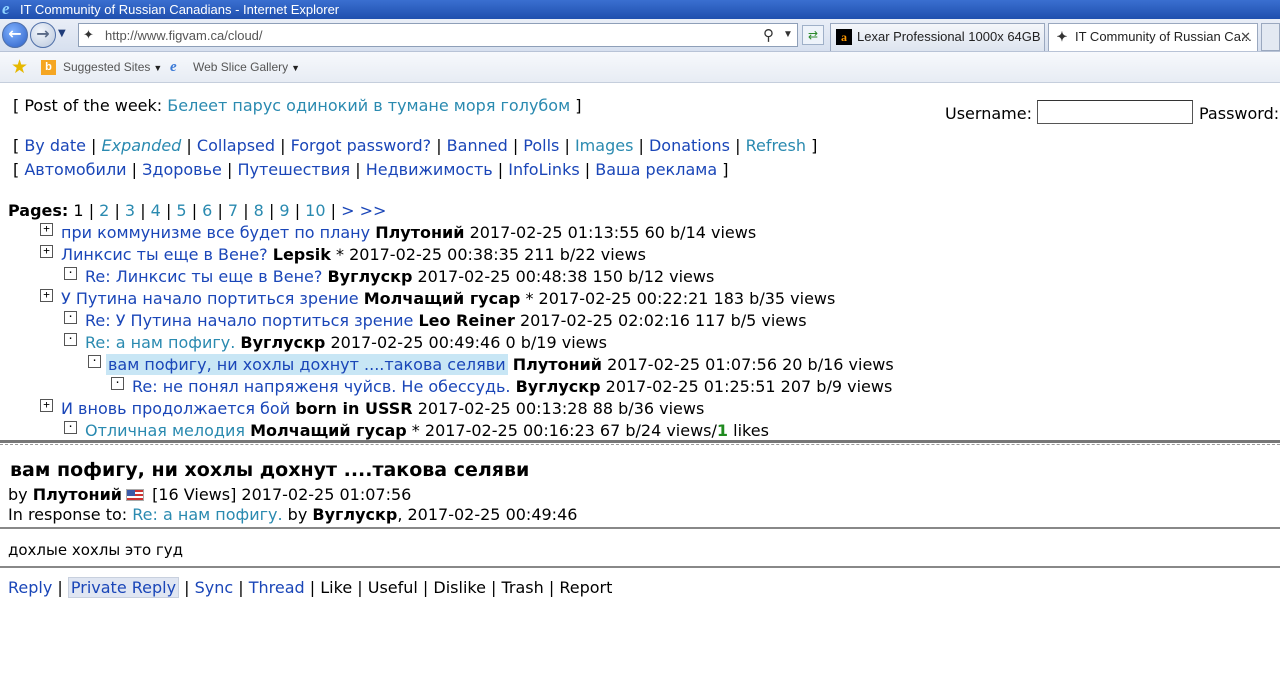  I want to click on useful-action: Useful, so click(393, 587).